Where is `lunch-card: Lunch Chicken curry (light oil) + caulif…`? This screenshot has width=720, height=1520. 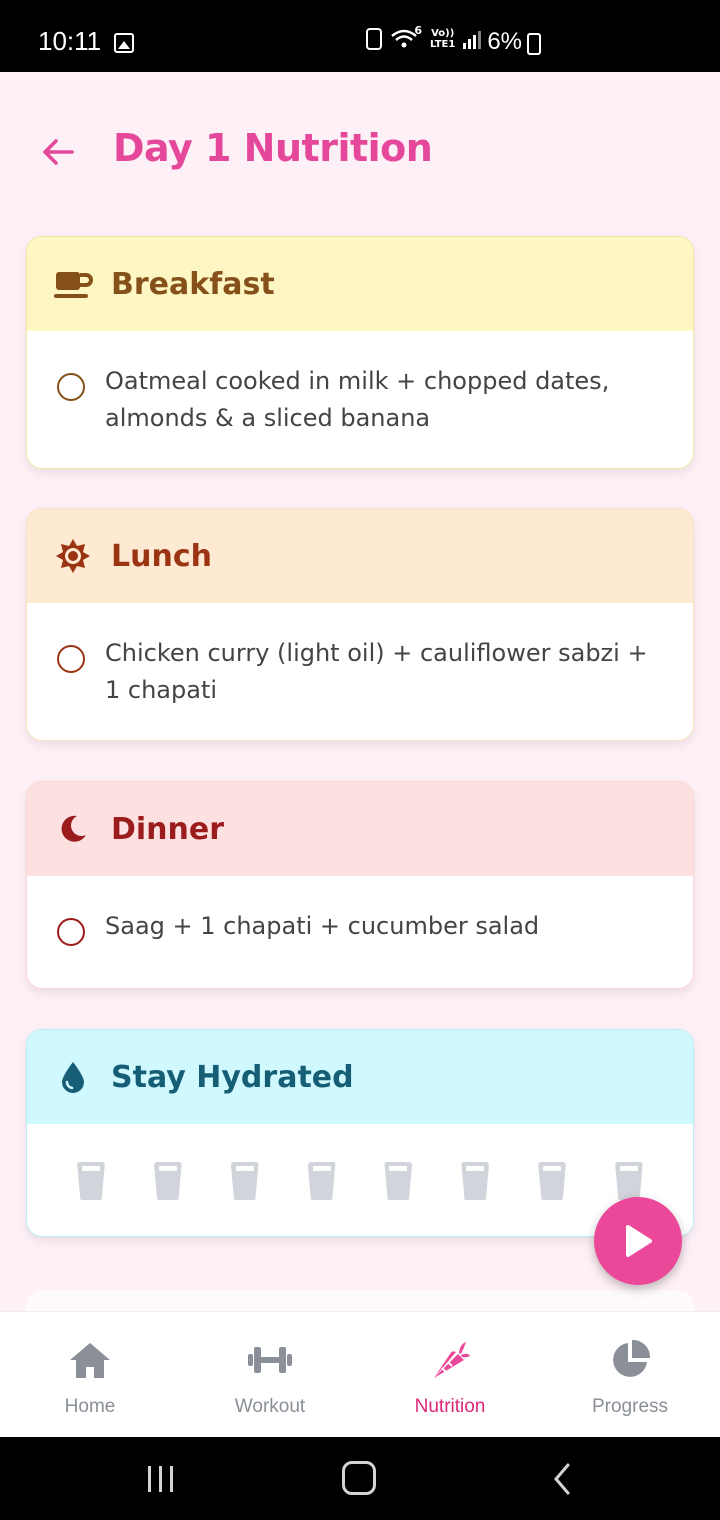 lunch-card: Lunch Chicken curry (light oil) + caulif… is located at coordinates (360, 624).